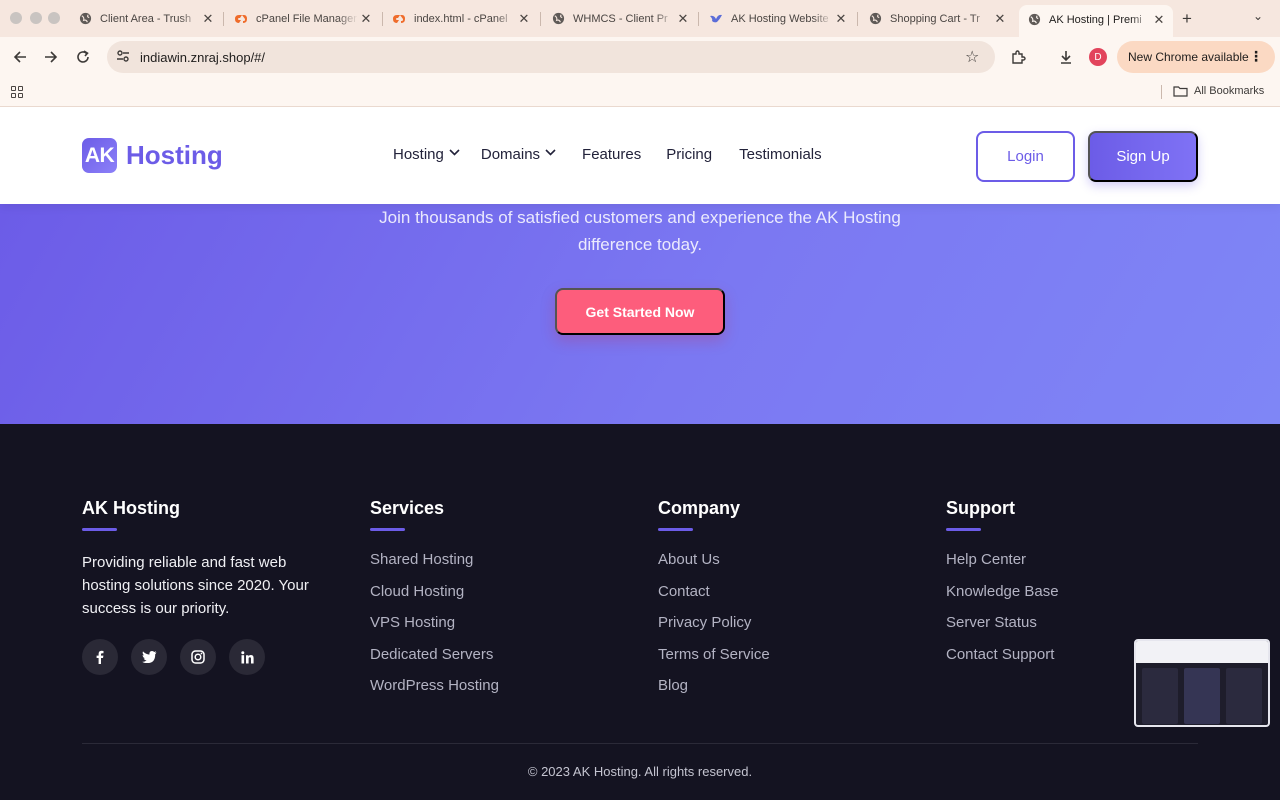 This screenshot has height=800, width=1280. I want to click on footer-link-cloud-hosting: Cloud Hosting, so click(434, 599).